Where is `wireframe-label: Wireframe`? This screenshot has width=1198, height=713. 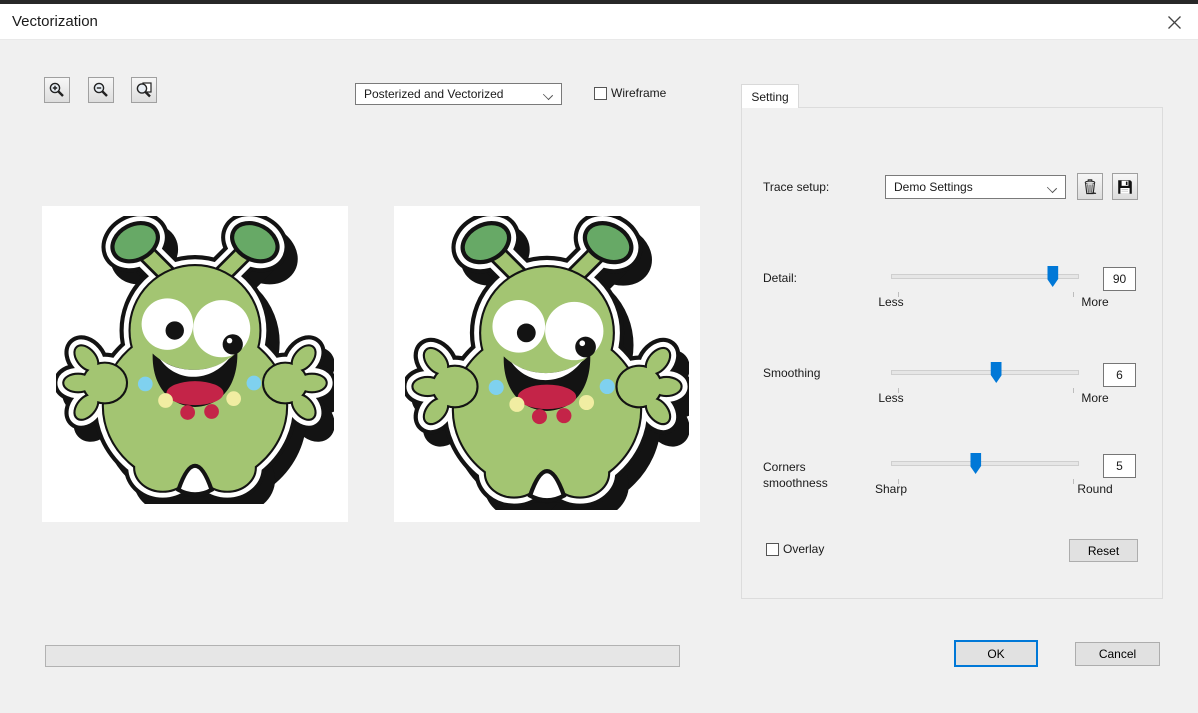 wireframe-label: Wireframe is located at coordinates (639, 93).